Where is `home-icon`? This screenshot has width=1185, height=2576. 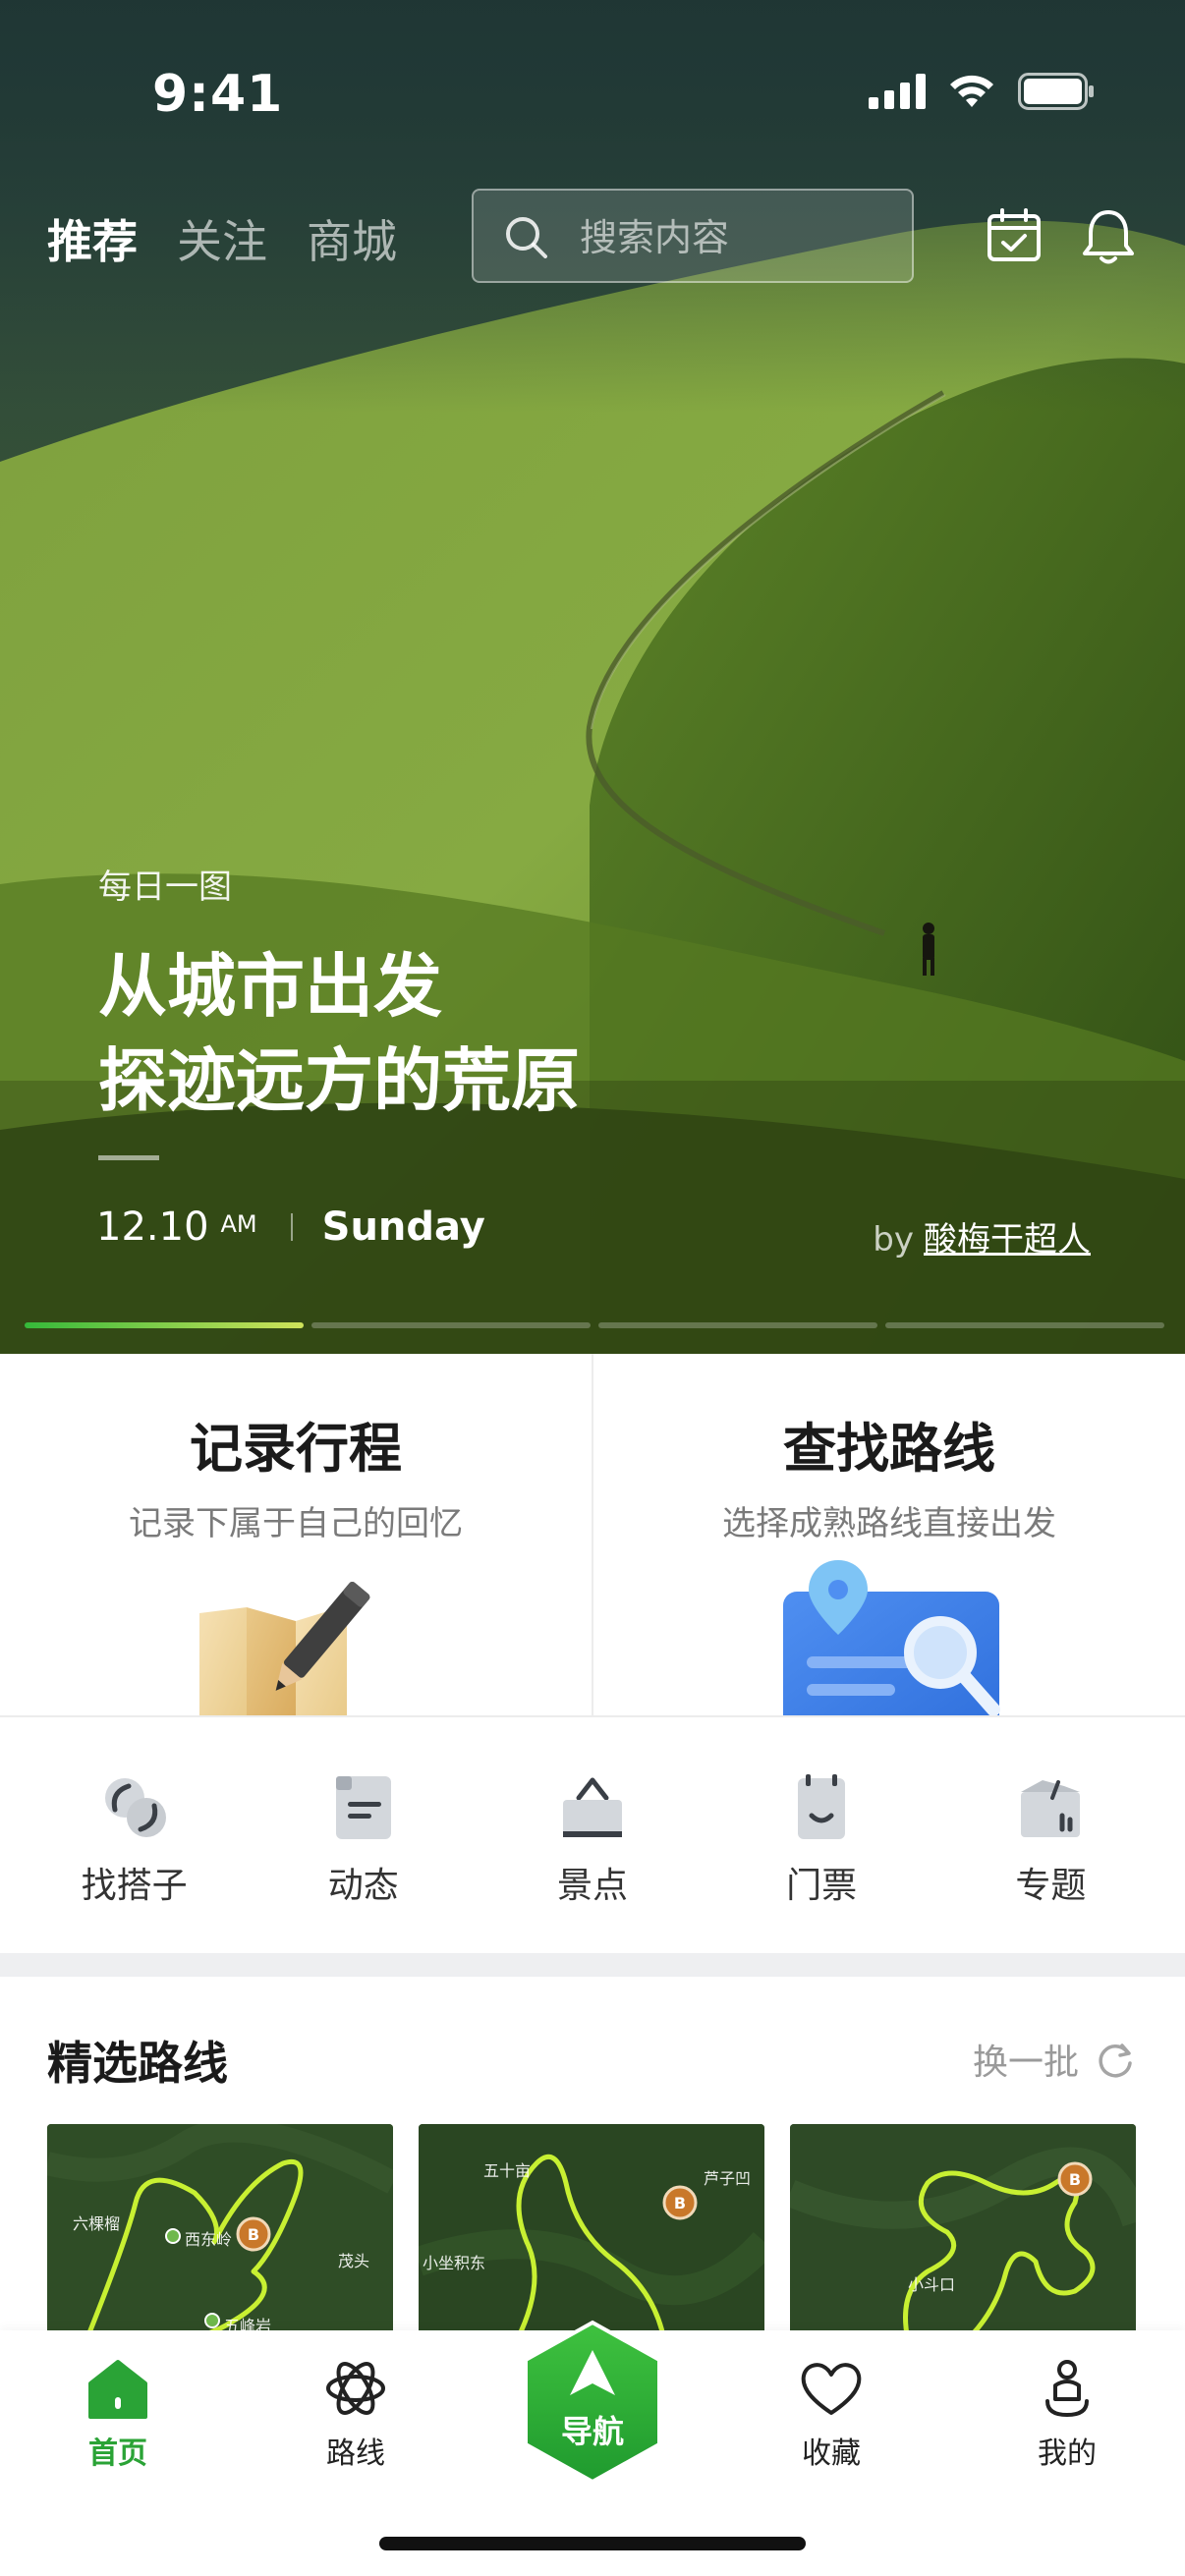 home-icon is located at coordinates (118, 2389).